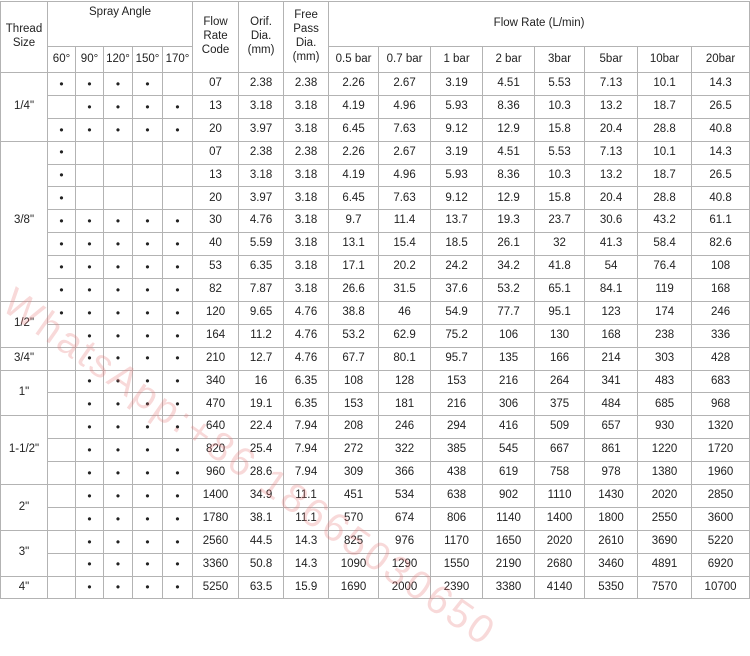 Image resolution: width=750 pixels, height=656 pixels. What do you see at coordinates (509, 541) in the screenshot?
I see `flow-rate-cell: 1650` at bounding box center [509, 541].